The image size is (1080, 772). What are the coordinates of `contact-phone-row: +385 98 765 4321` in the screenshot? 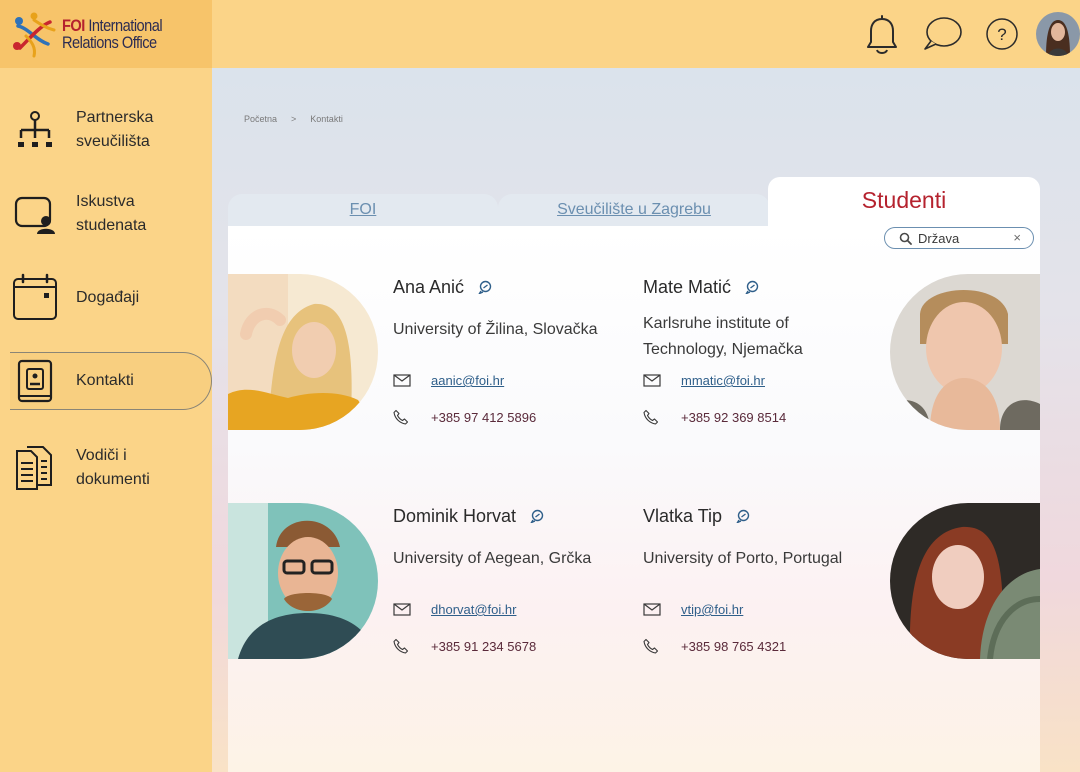 It's located at (714, 646).